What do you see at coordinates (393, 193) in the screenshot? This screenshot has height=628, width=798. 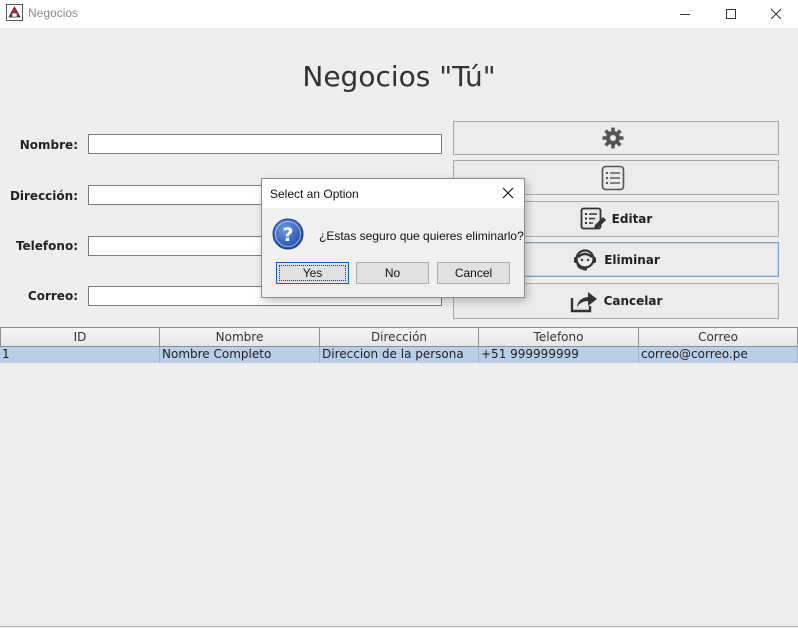 I see `dialog-titlebar: Select an Option` at bounding box center [393, 193].